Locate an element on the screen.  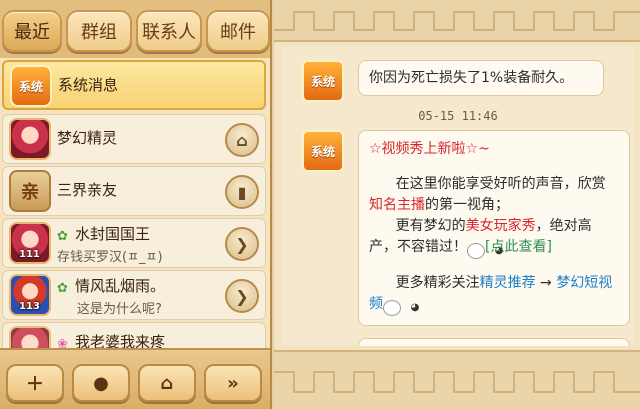
tab-contacts: 联系人 is located at coordinates (169, 31).